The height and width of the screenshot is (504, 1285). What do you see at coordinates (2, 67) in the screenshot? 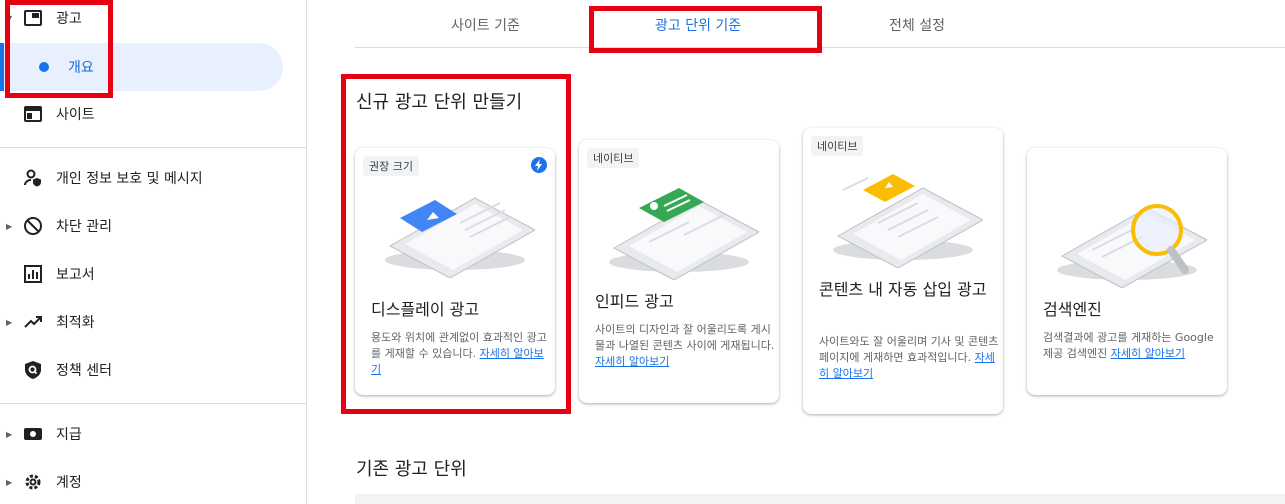
I see `active-indicator` at bounding box center [2, 67].